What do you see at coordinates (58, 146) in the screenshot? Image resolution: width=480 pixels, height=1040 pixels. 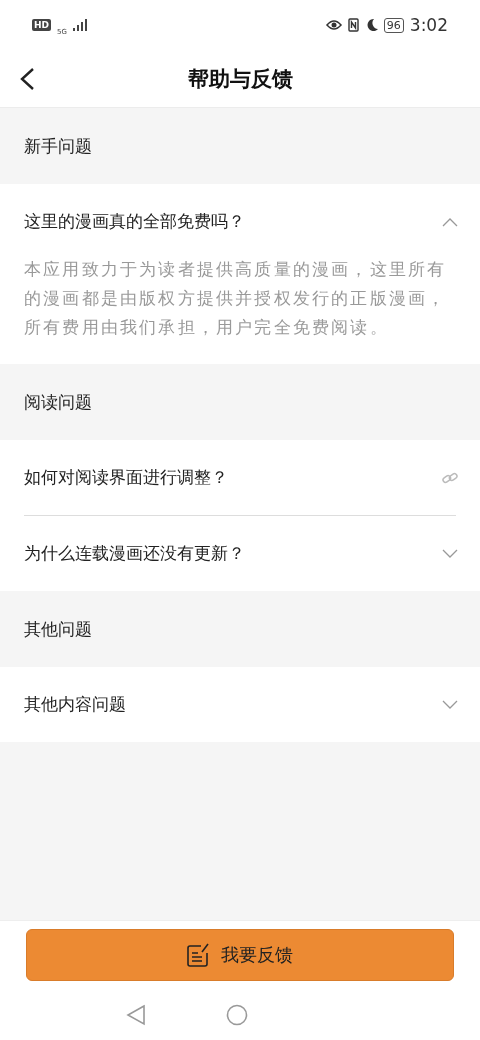 I see `section-heading: 新手问题` at bounding box center [58, 146].